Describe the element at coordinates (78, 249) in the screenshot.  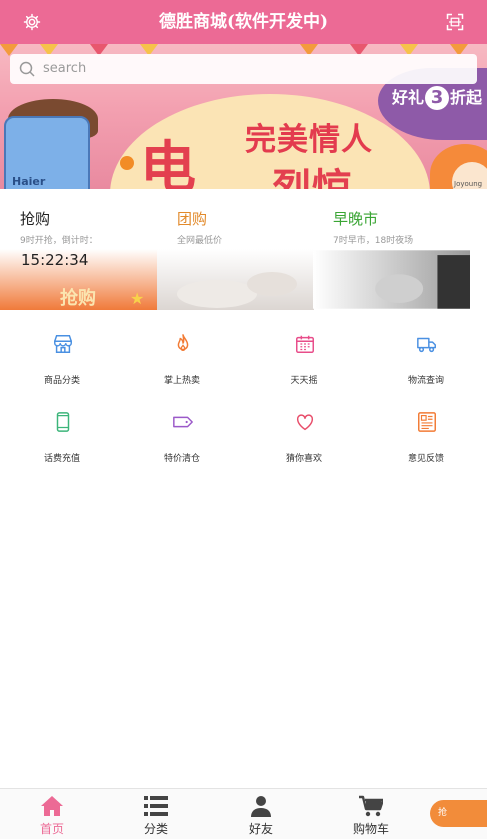
I see `deal-flash-sale: 抢购 9时开抢，倒计时： 抢购 ★ 15:22:34` at that location.